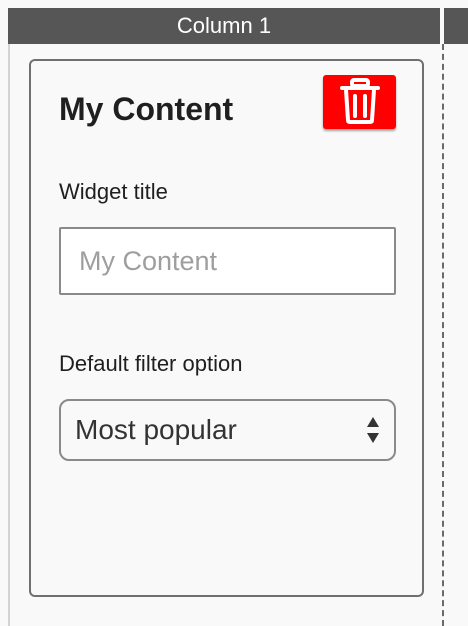  Describe the element at coordinates (113, 191) in the screenshot. I see `widget-title-label: Widget title` at that location.